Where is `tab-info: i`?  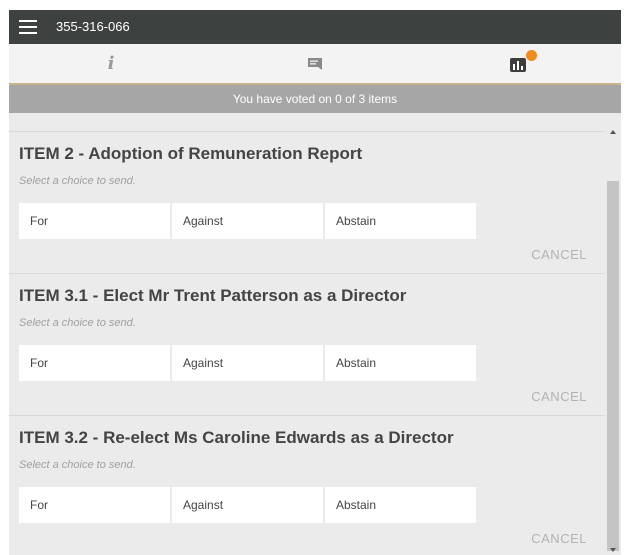 tab-info: i is located at coordinates (111, 63).